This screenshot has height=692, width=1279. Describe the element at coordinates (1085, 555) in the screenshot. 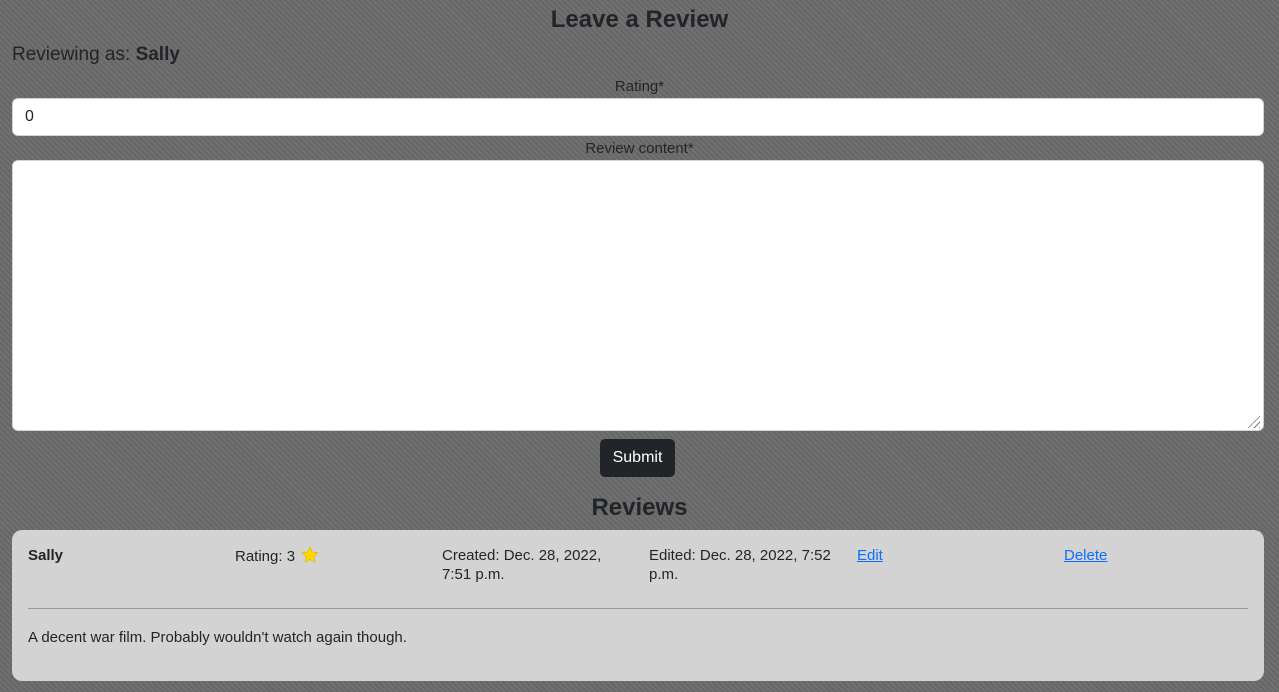

I see `delete-review-link: Delete` at that location.